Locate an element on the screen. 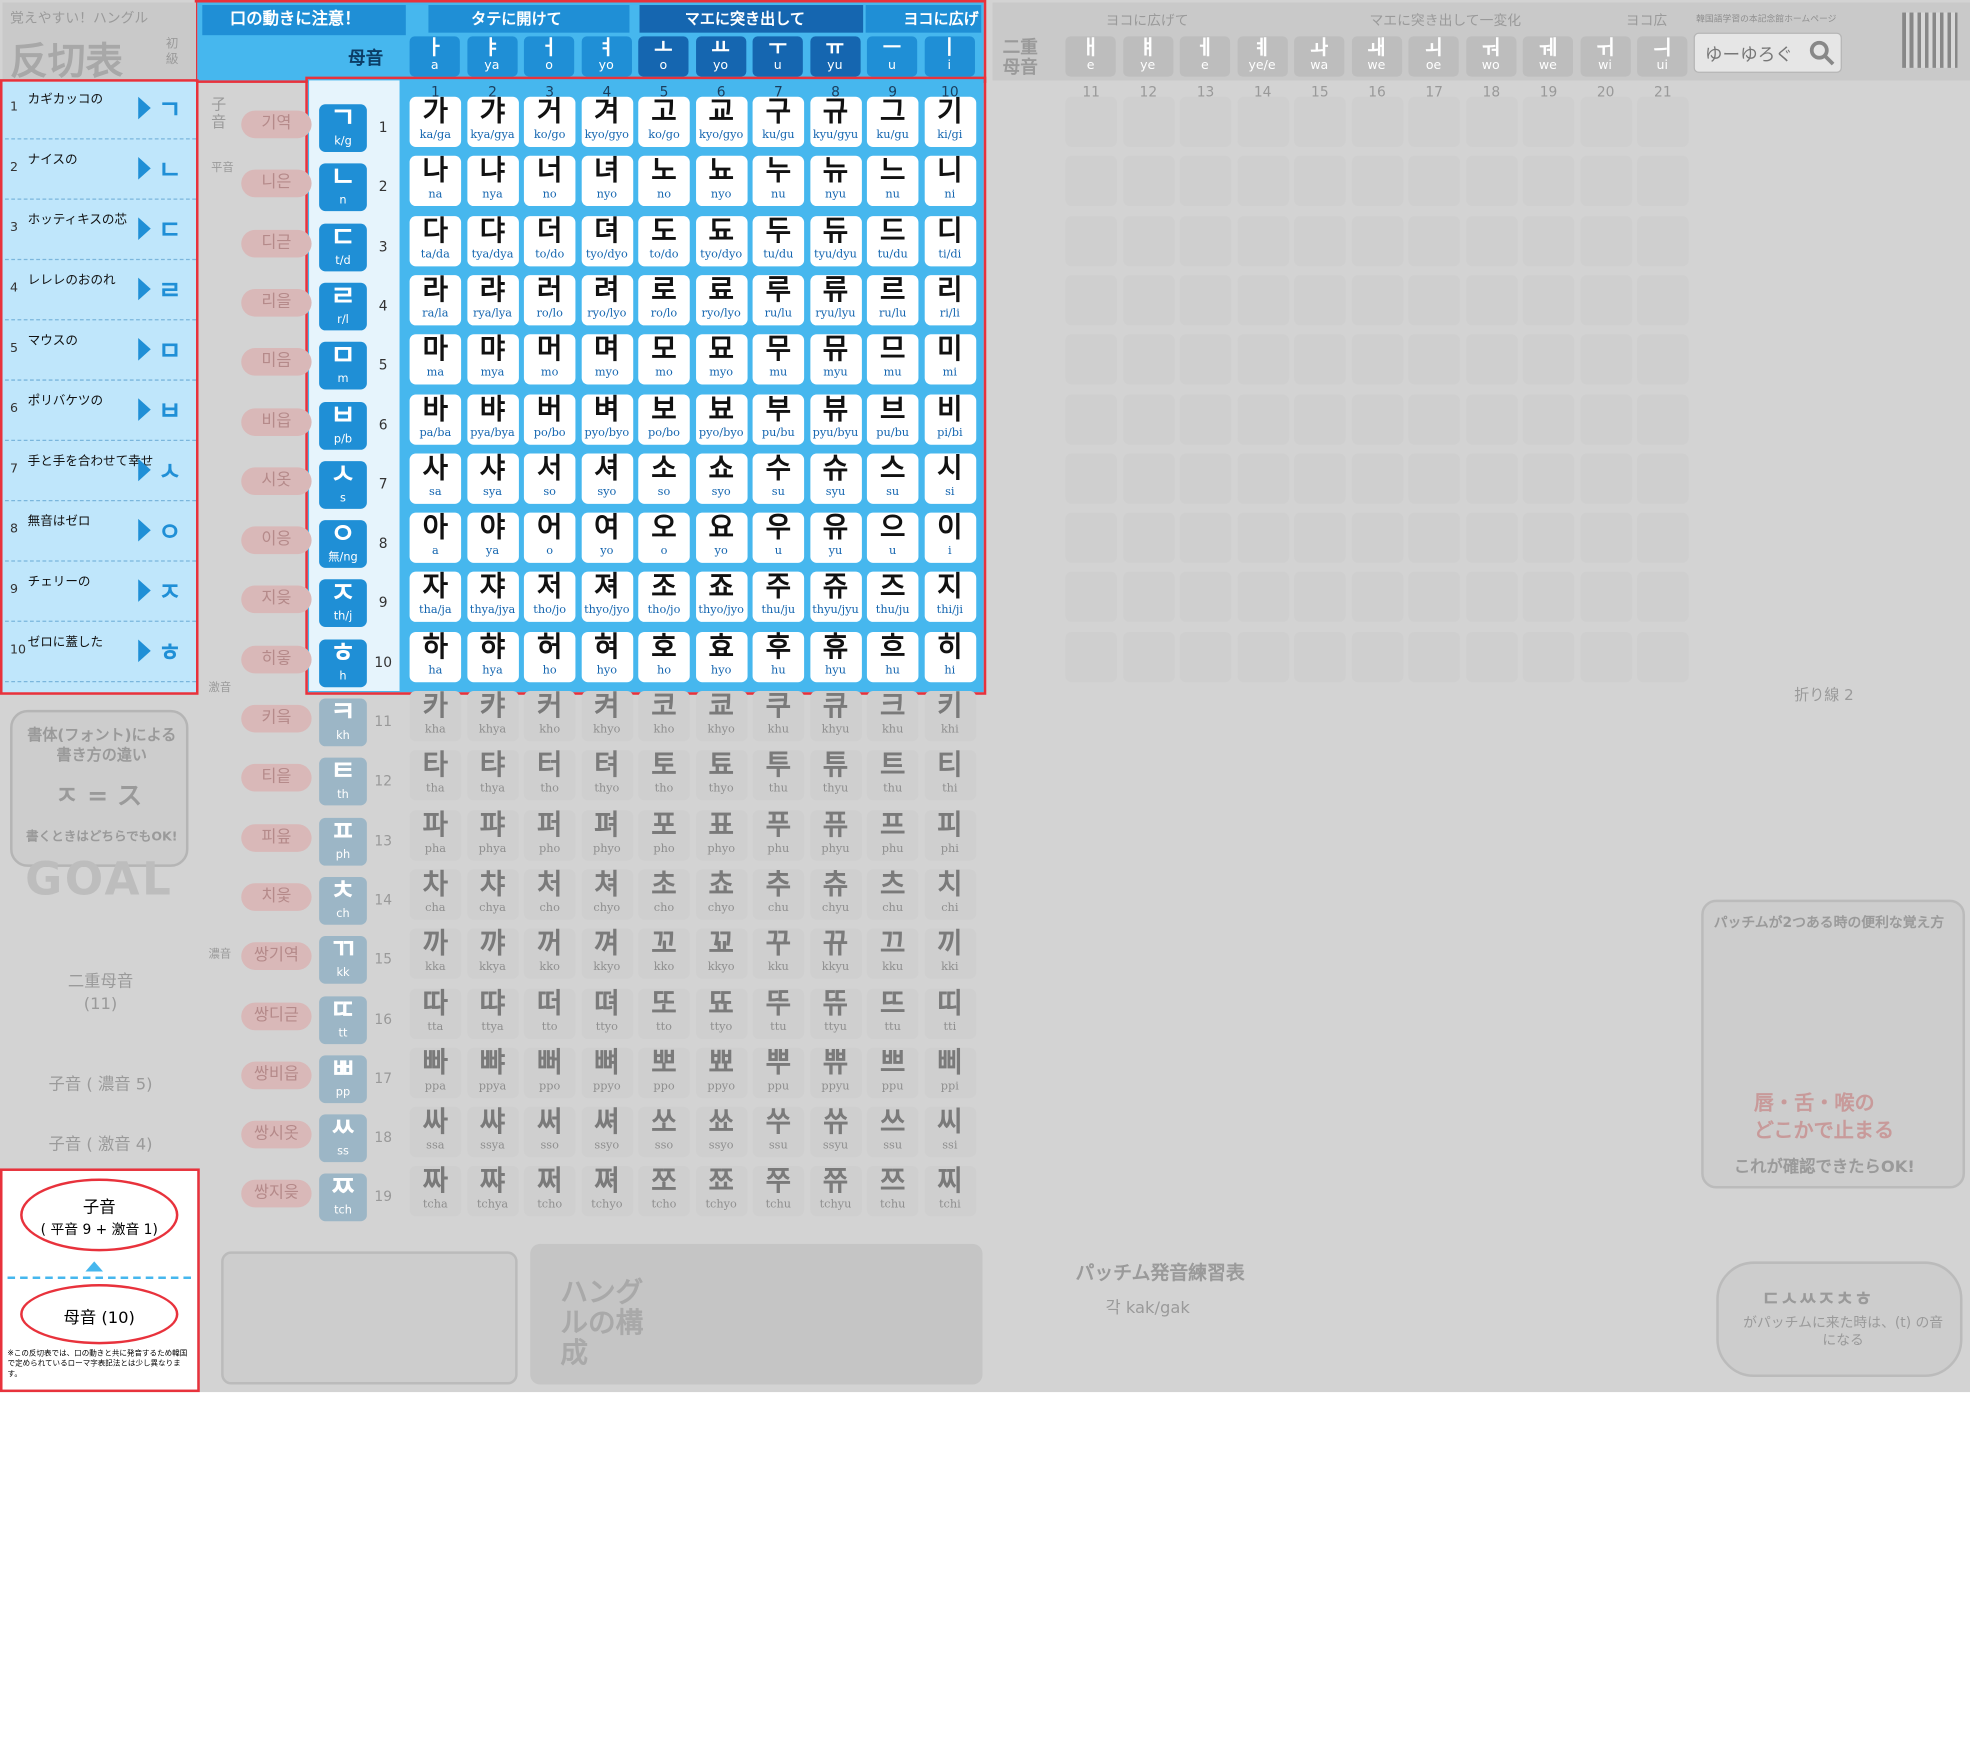 The width and height of the screenshot is (1970, 1748). syllable: 아 is located at coordinates (435, 528).